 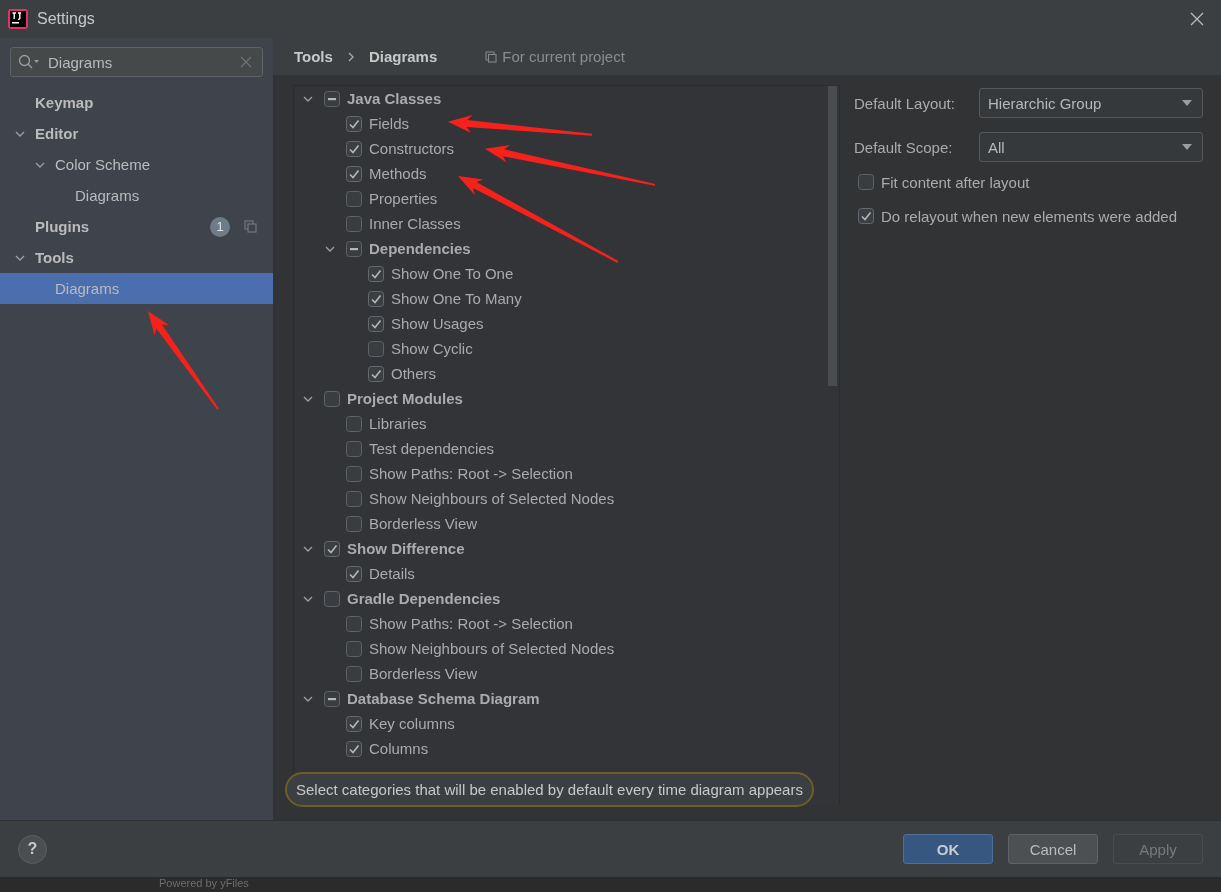 What do you see at coordinates (412, 723) in the screenshot?
I see `category-label: Key columns` at bounding box center [412, 723].